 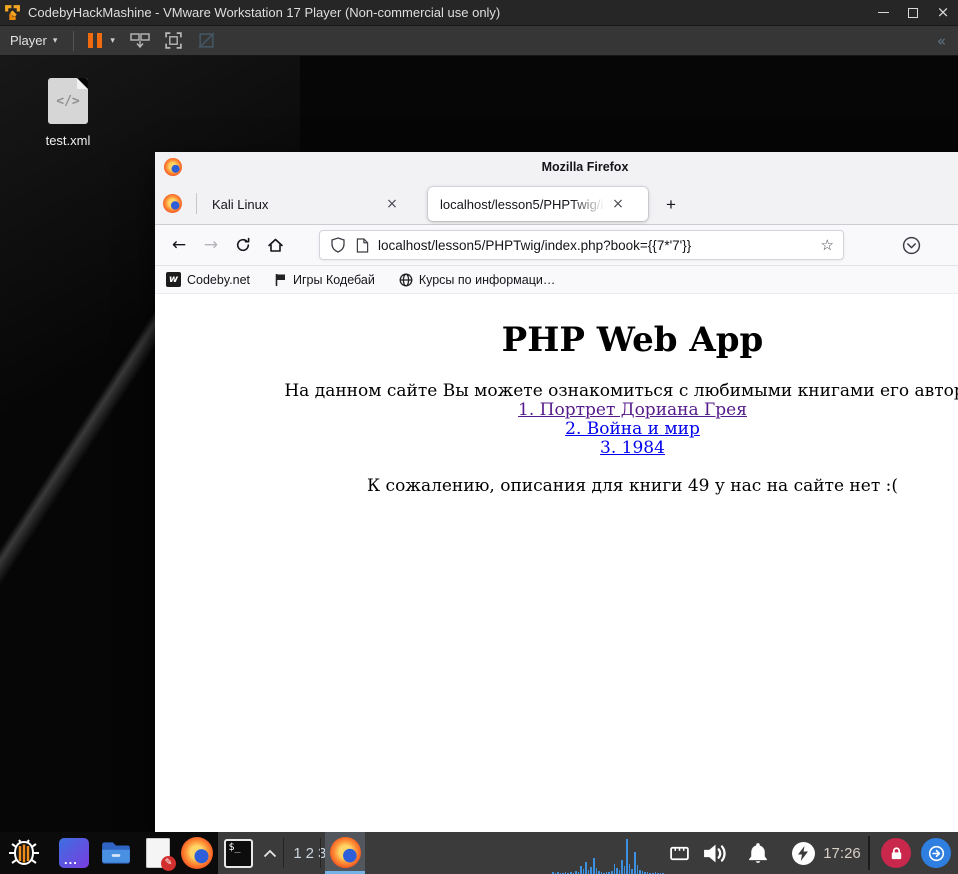 What do you see at coordinates (538, 204) in the screenshot?
I see `tab-localhost-active: localhost/lesson5/PHPTwig/i ×` at bounding box center [538, 204].